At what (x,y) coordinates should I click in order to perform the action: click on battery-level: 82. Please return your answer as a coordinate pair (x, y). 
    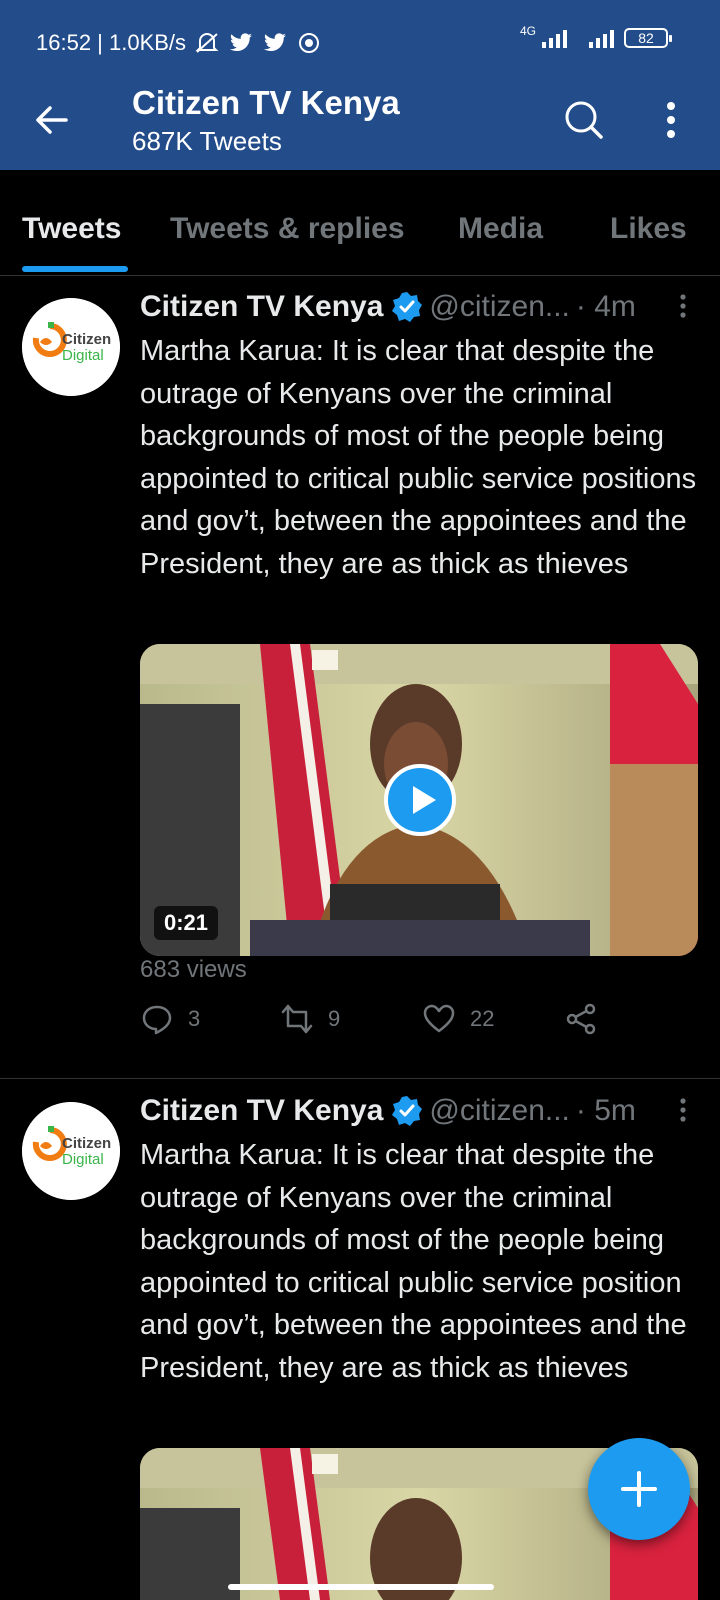
    Looking at the image, I should click on (646, 38).